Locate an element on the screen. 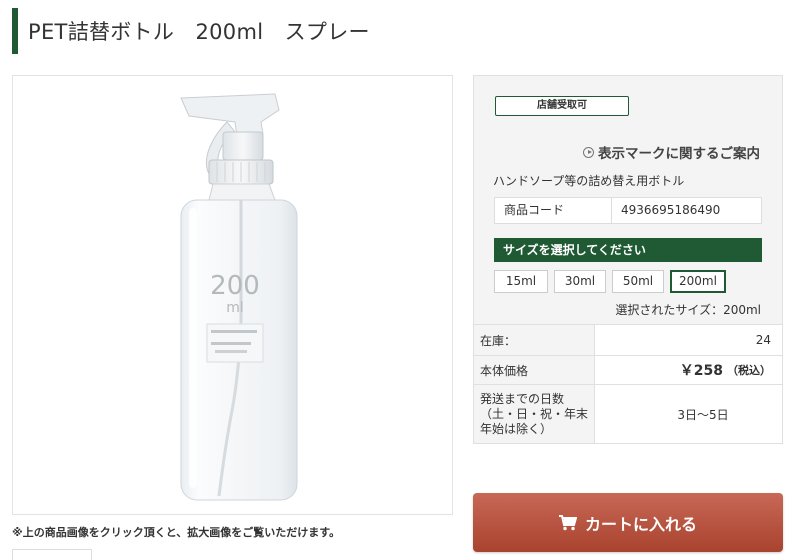  play-circle-icon is located at coordinates (588, 152).